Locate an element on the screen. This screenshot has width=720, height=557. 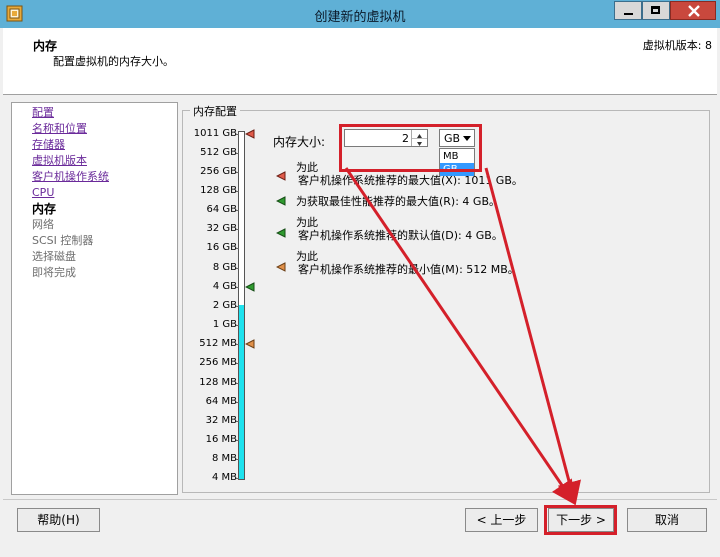
close-button is located at coordinates (693, 10).